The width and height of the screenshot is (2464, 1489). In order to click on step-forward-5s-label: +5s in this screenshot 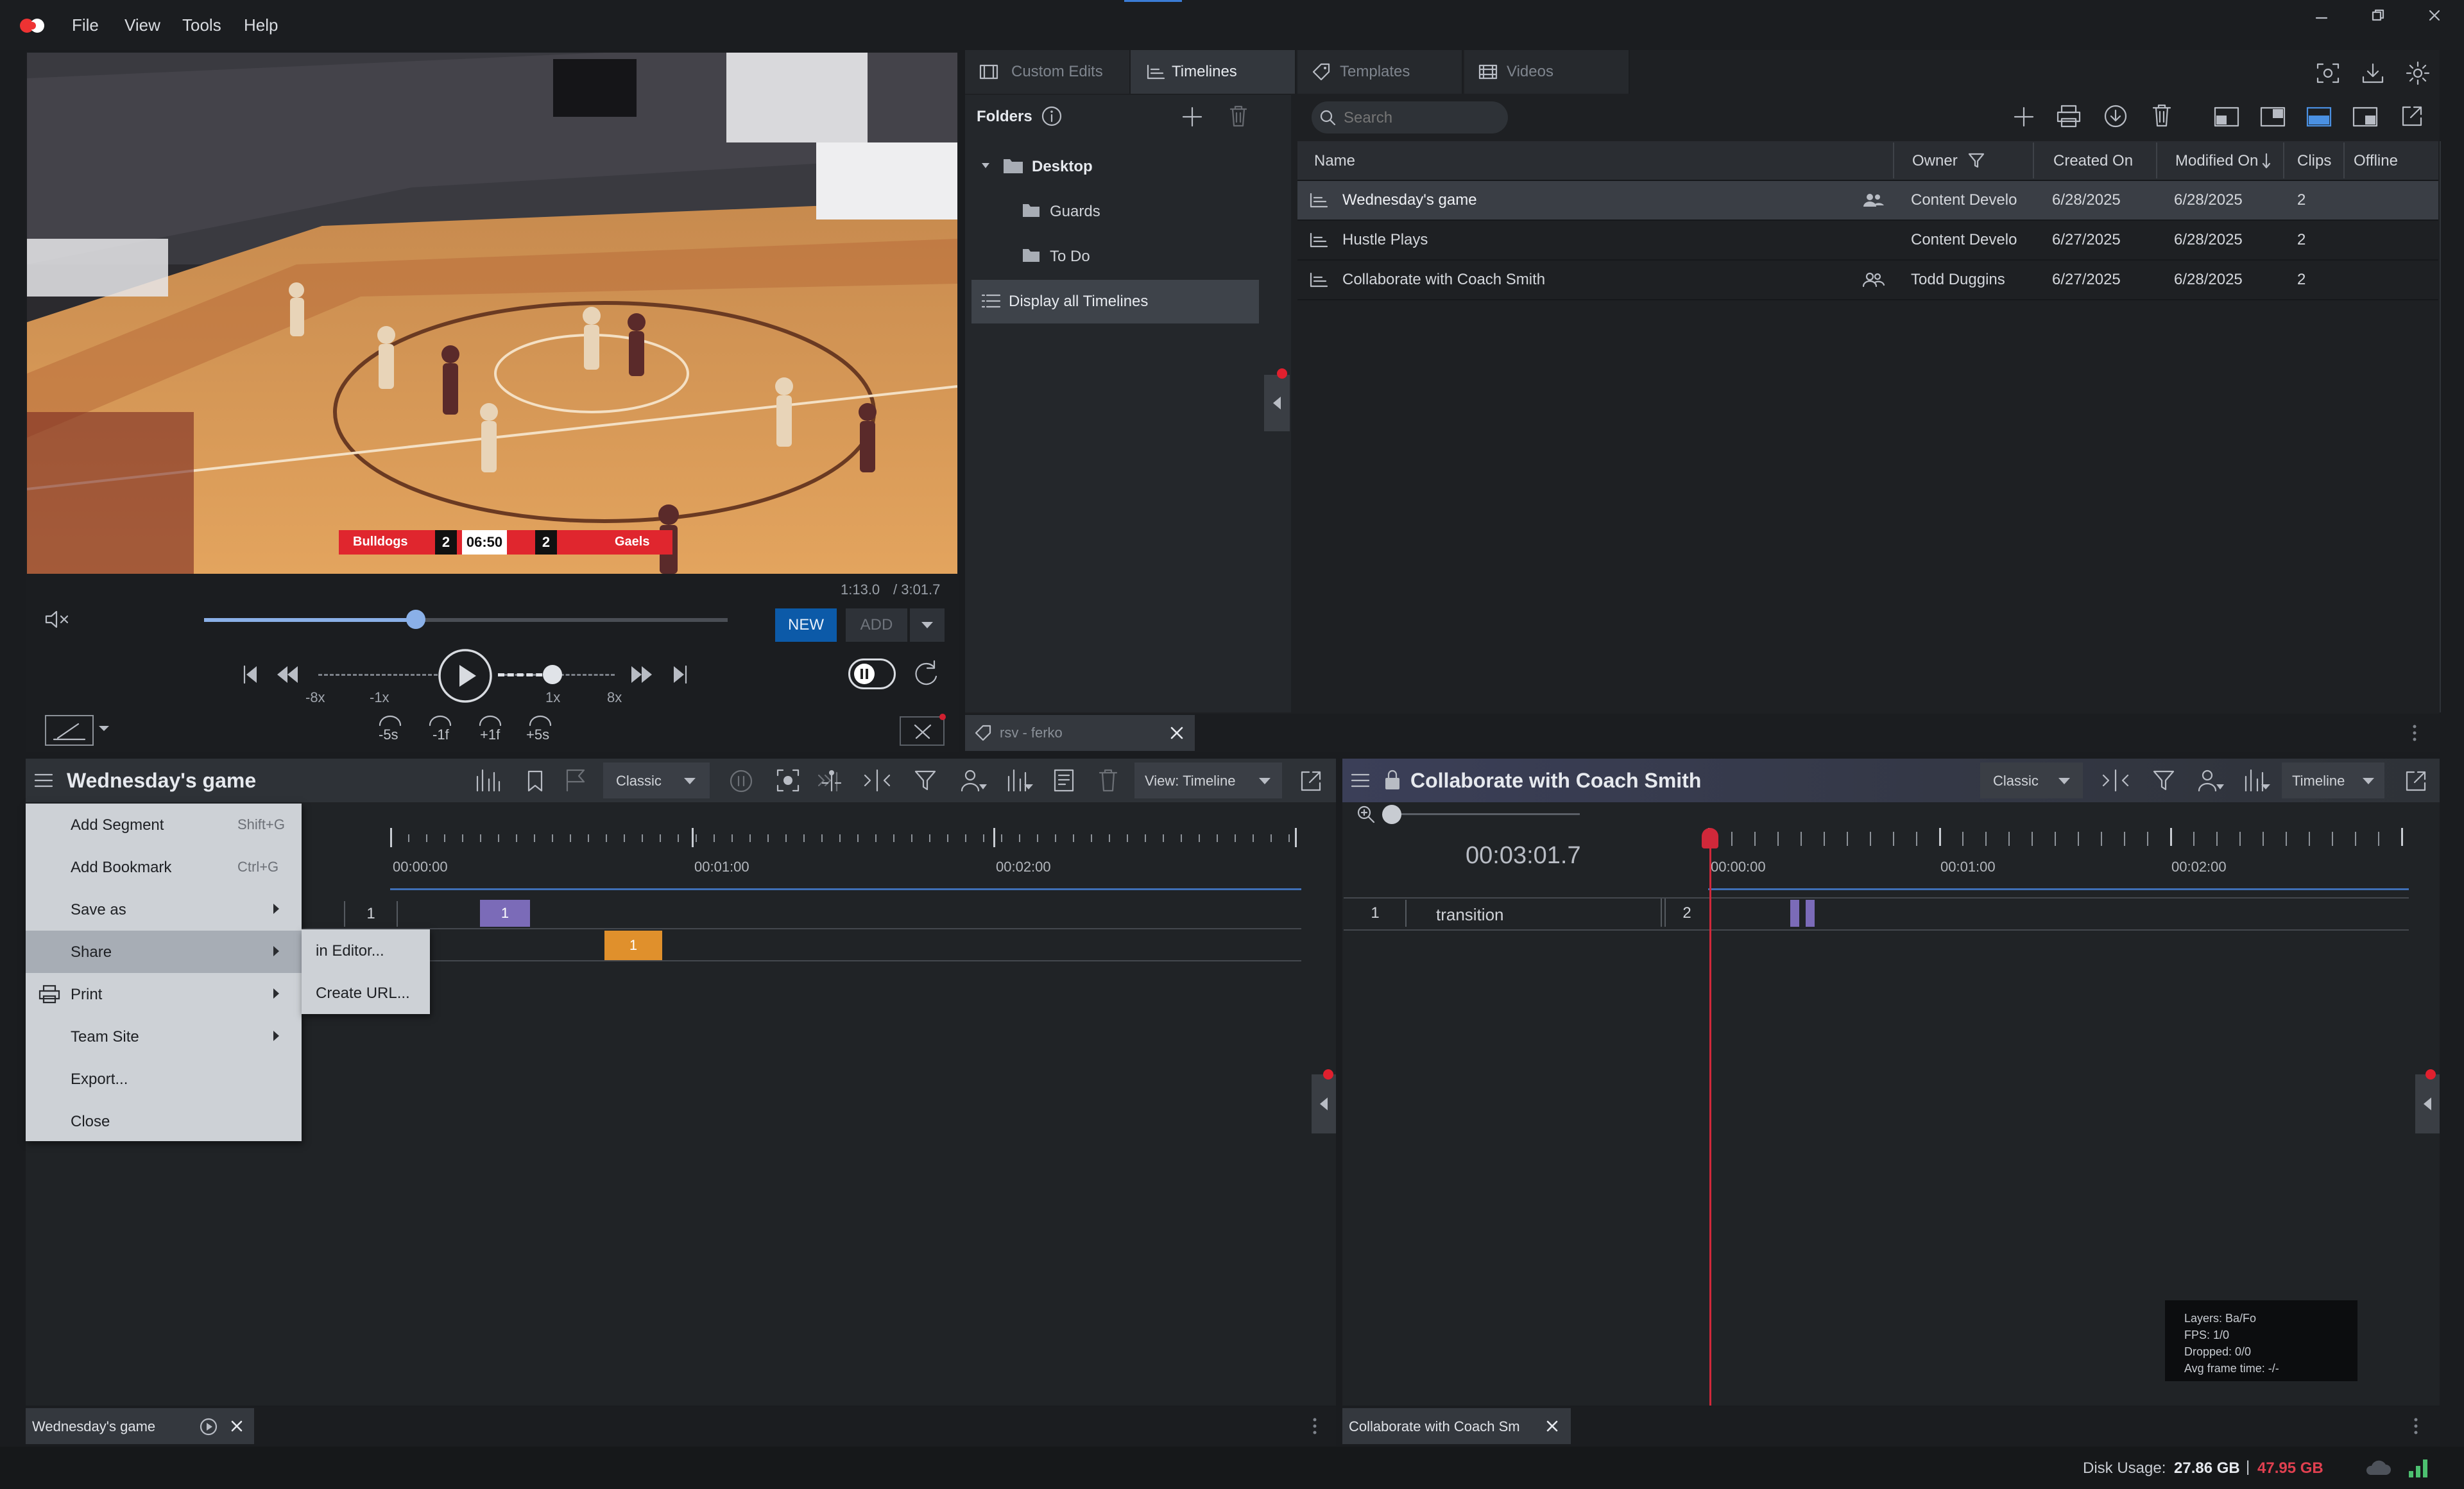, I will do `click(537, 735)`.